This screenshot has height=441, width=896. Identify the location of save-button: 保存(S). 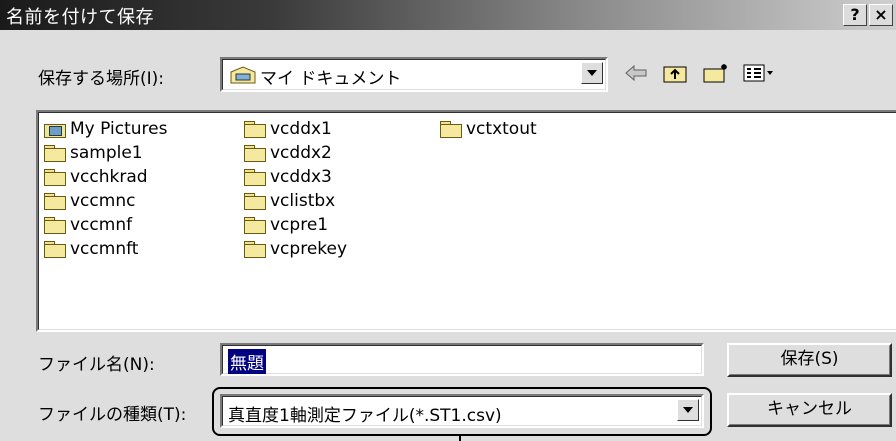
(809, 360).